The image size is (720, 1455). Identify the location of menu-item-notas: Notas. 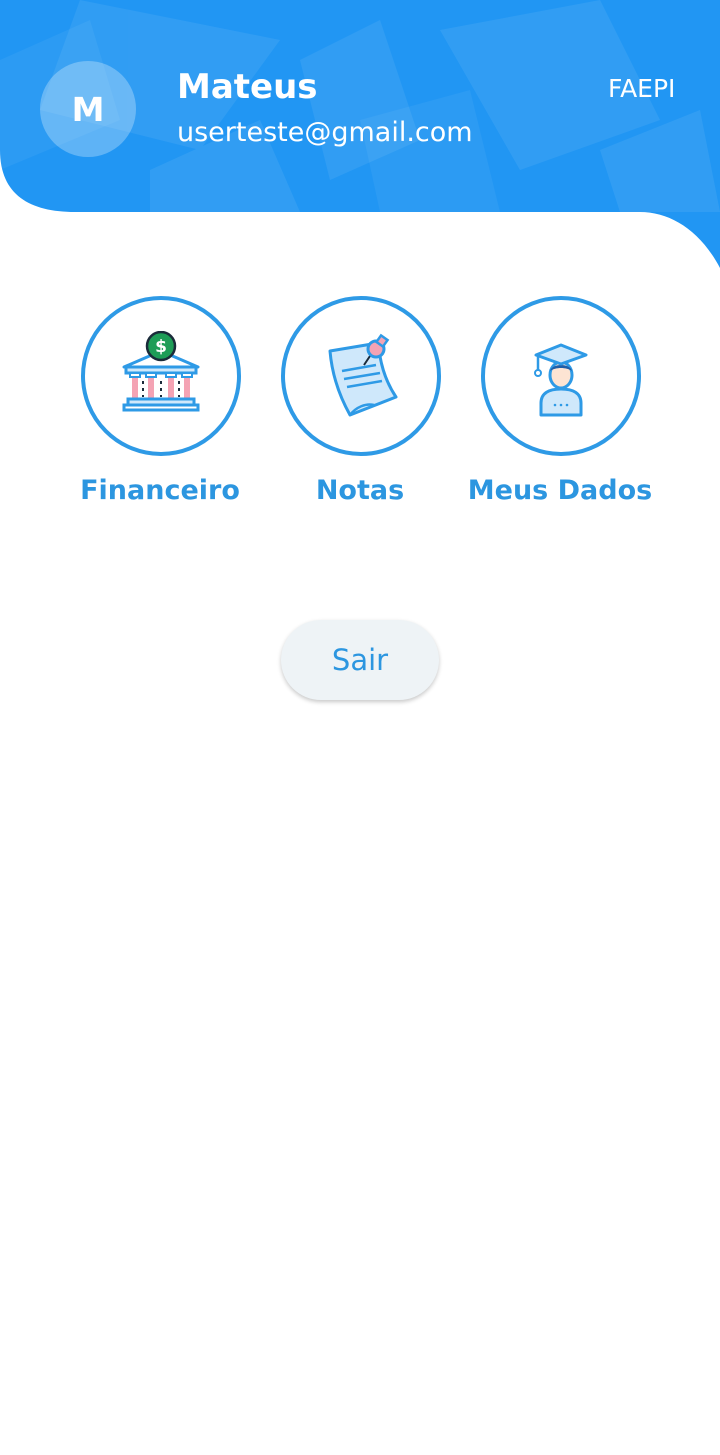
(360, 403).